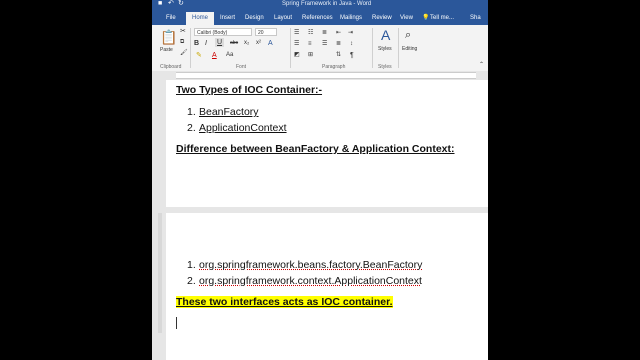  I want to click on line-spacing-icon: ↕, so click(351, 44).